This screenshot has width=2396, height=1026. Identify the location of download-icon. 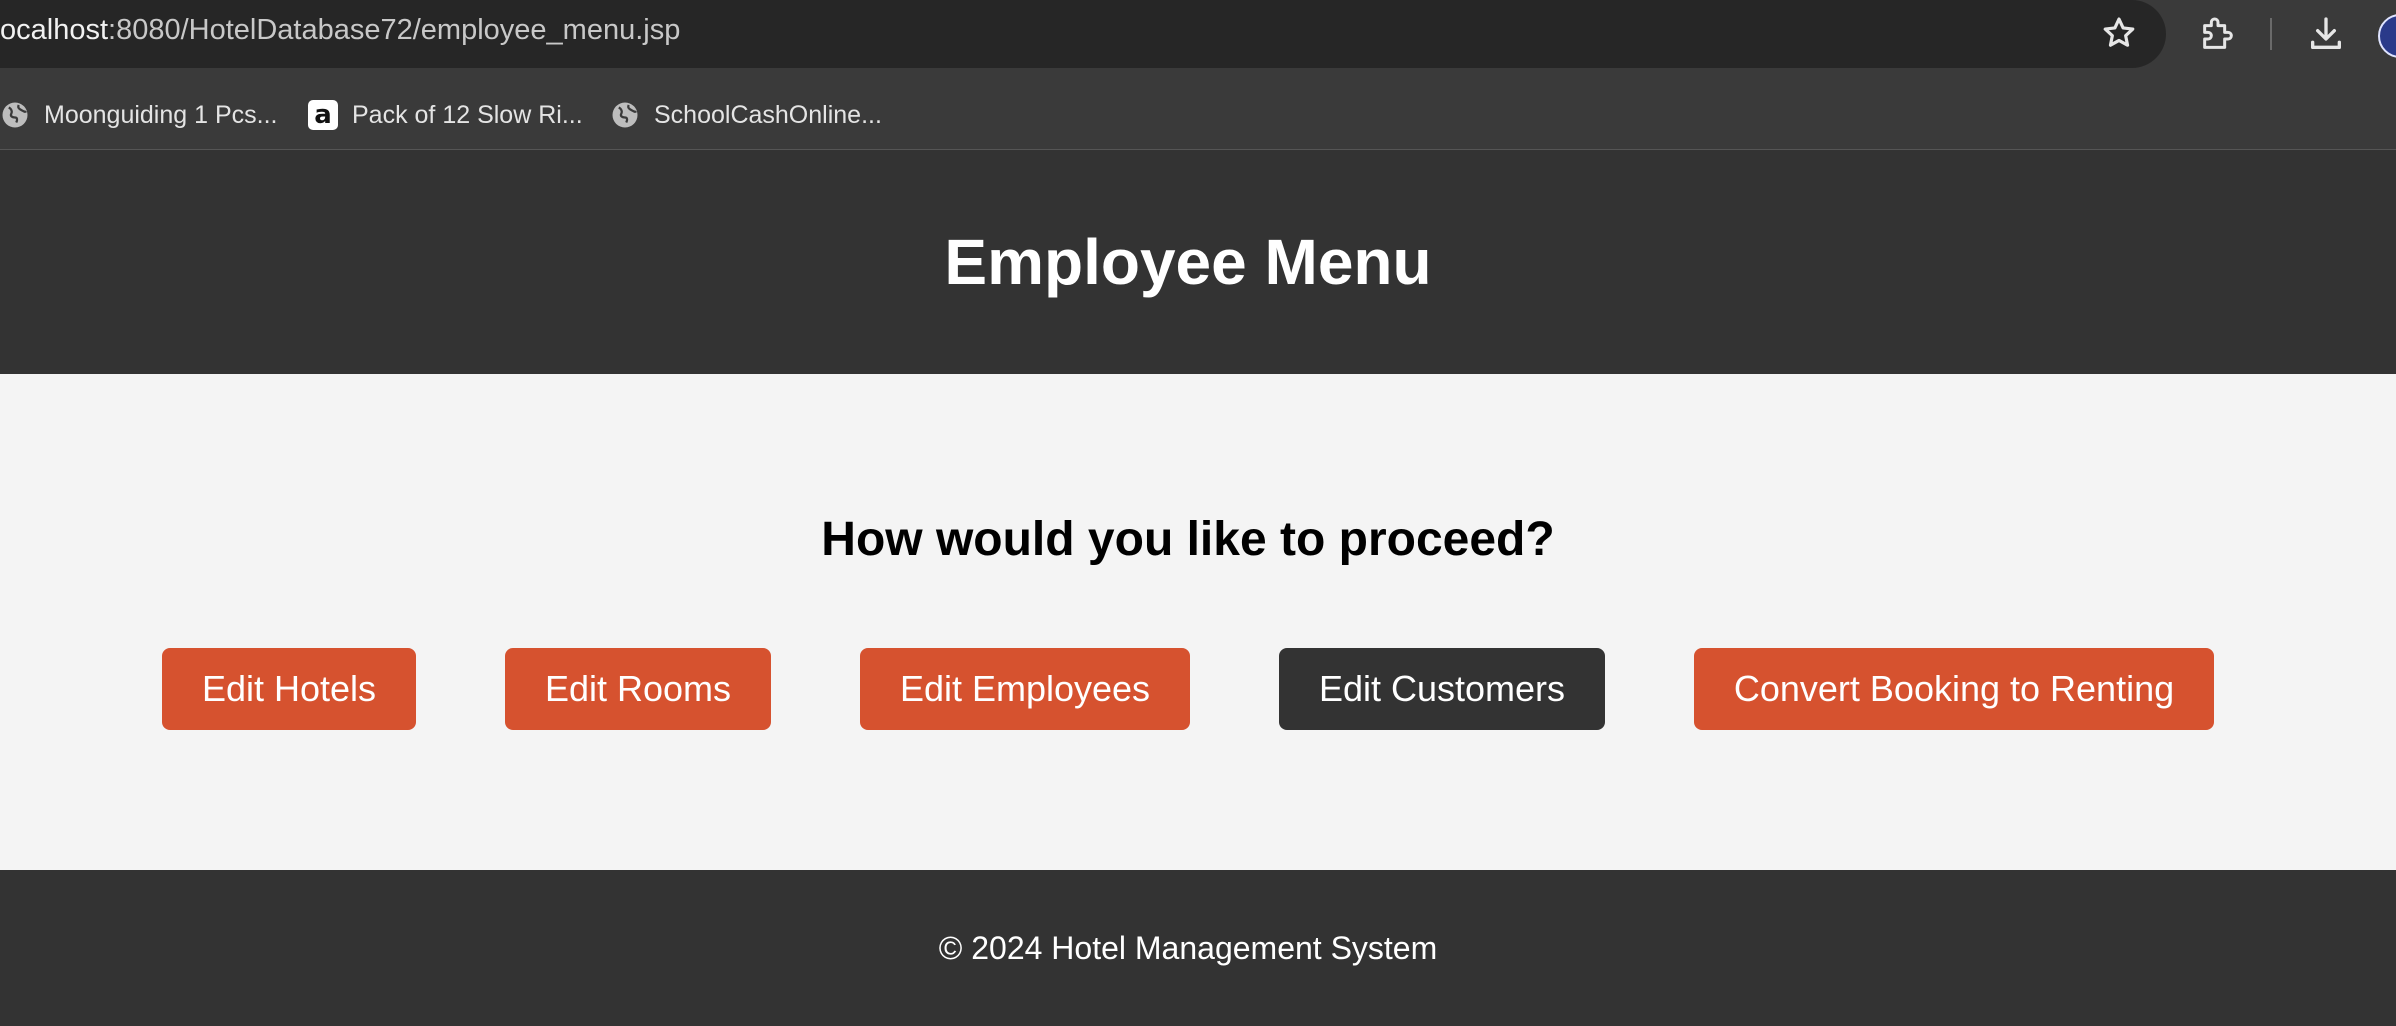
(2326, 34).